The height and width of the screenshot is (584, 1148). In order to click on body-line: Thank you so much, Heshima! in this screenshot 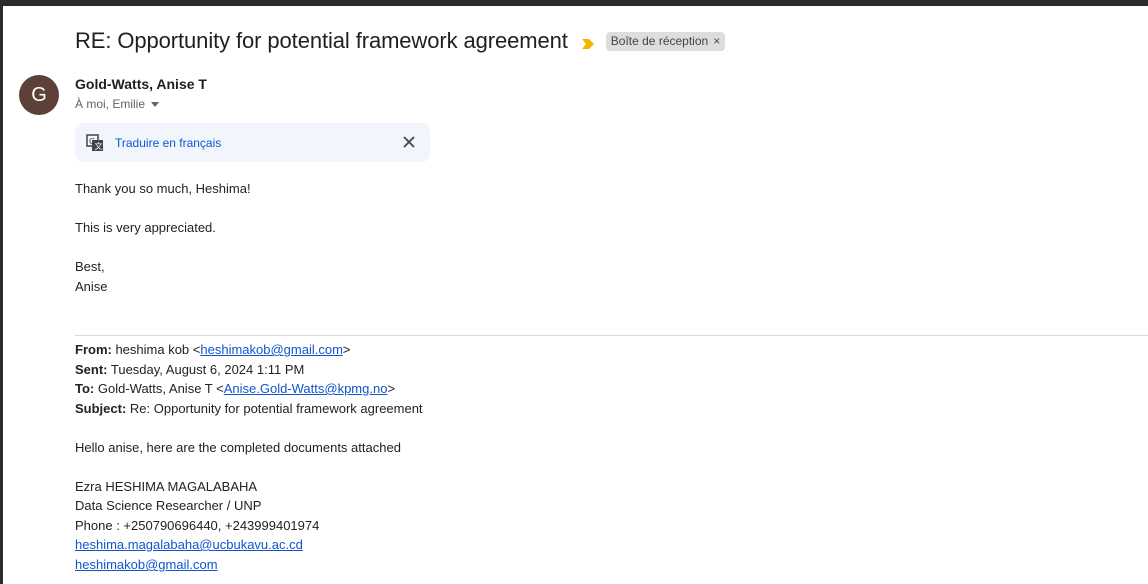, I will do `click(163, 188)`.